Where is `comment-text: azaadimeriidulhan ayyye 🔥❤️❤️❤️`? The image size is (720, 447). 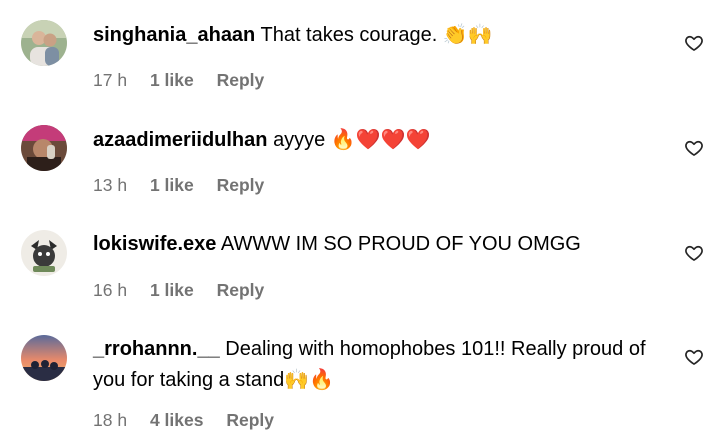
comment-text: azaadimeriidulhan ayyye 🔥❤️❤️❤️ is located at coordinates (380, 139).